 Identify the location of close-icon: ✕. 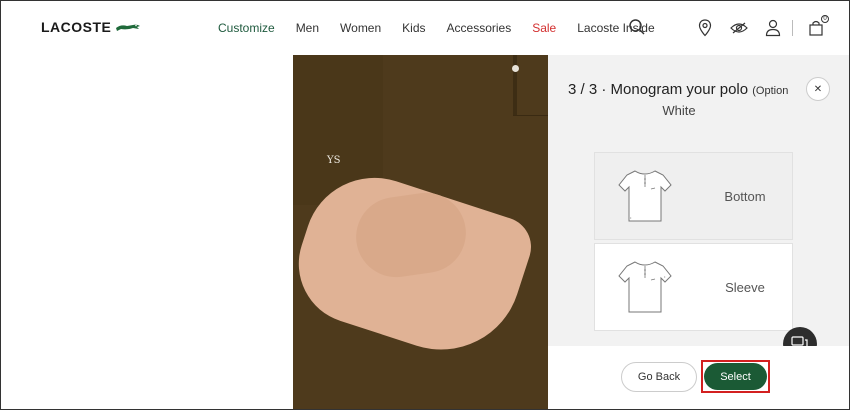
(818, 89).